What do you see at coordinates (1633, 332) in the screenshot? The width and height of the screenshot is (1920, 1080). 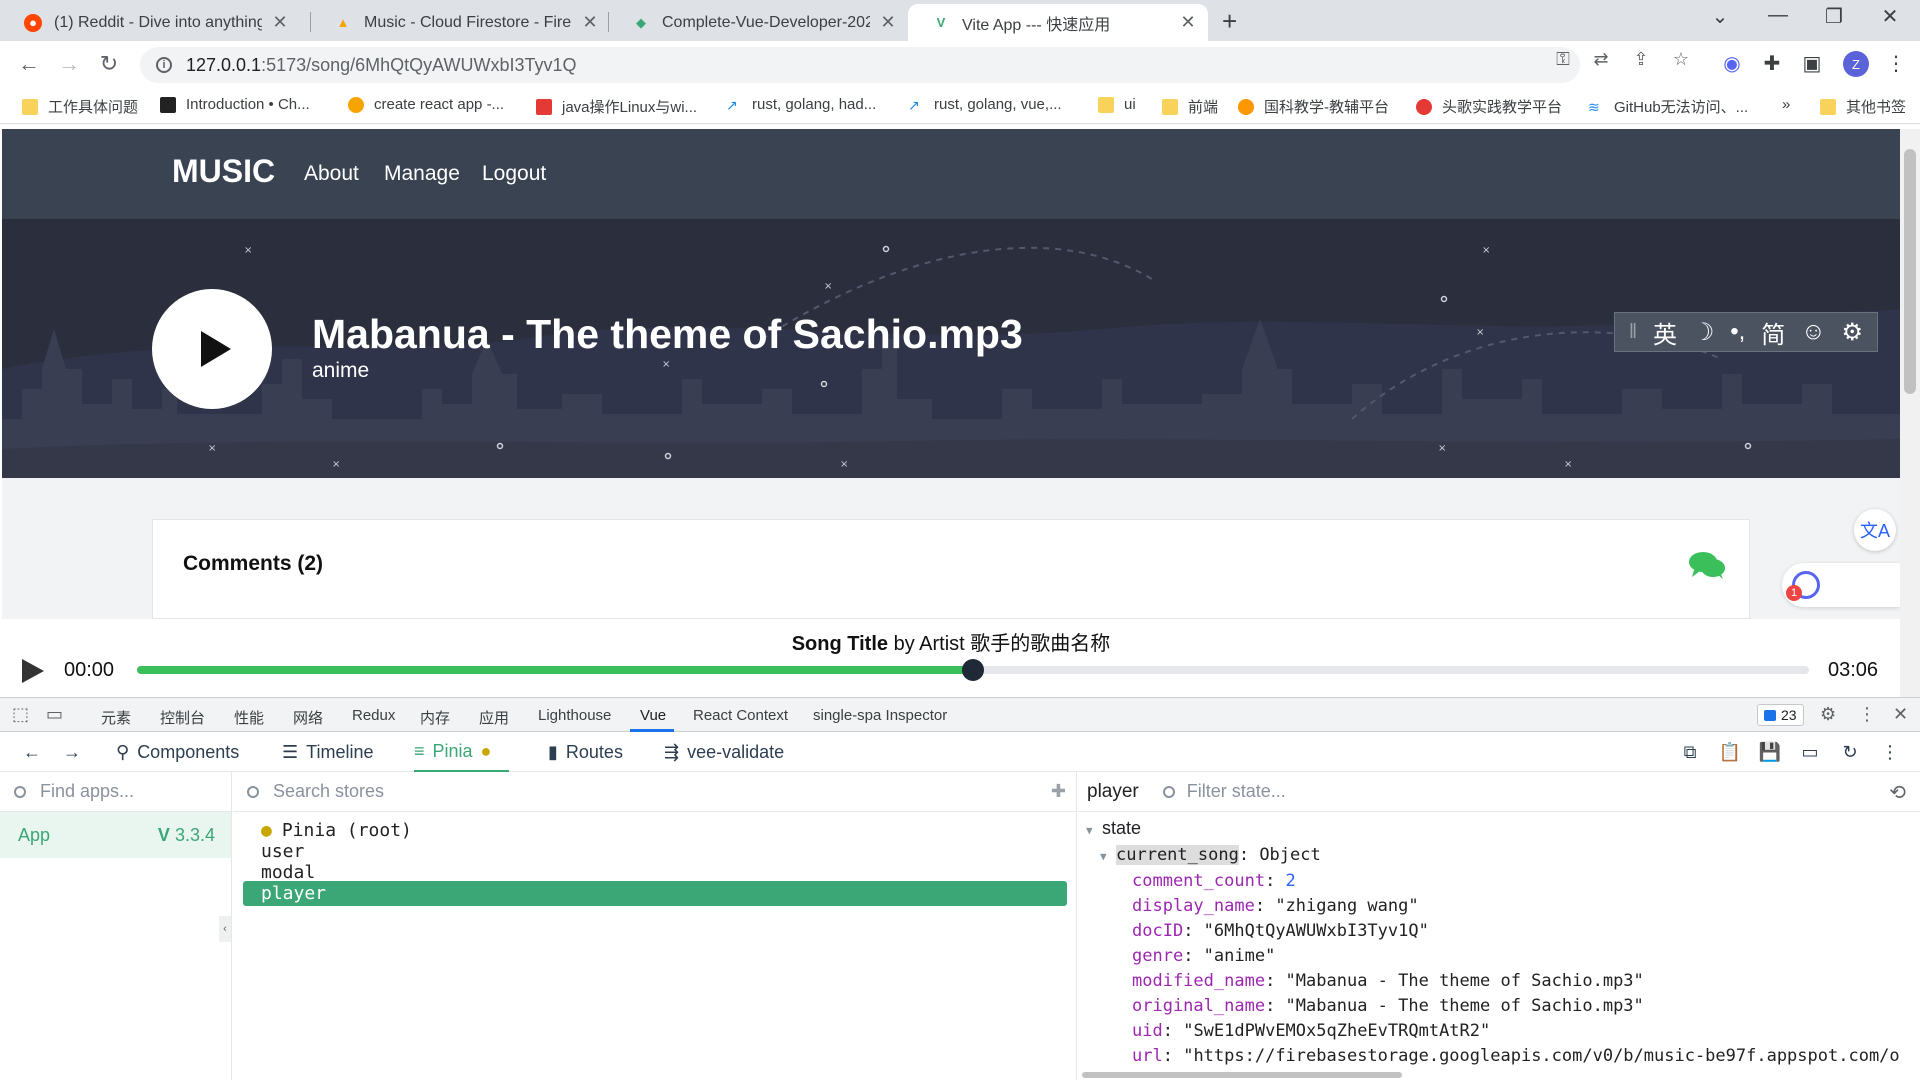 I see `ime-drag-handle-icon: ‖` at bounding box center [1633, 332].